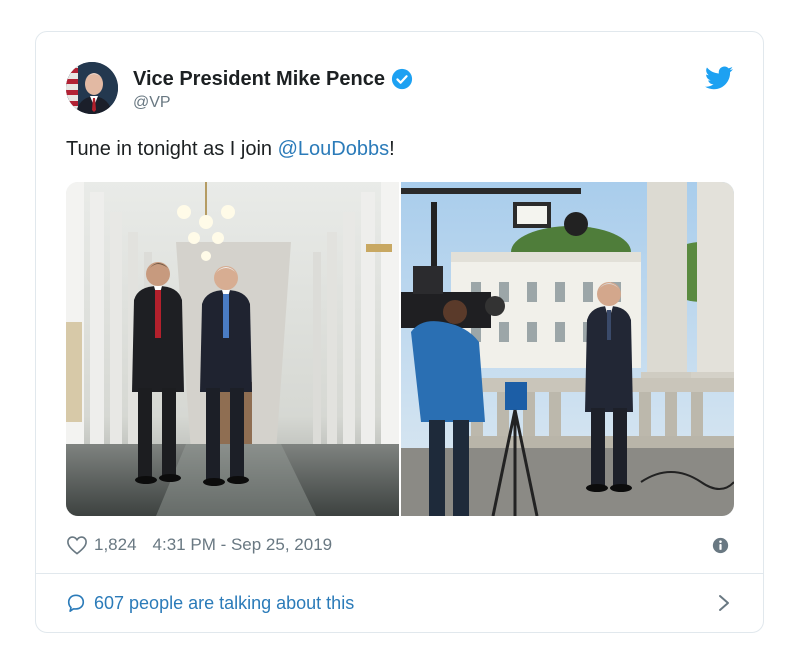 The image size is (799, 665). Describe the element at coordinates (224, 603) in the screenshot. I see `talking-count-text: 607 people are talking about this` at that location.